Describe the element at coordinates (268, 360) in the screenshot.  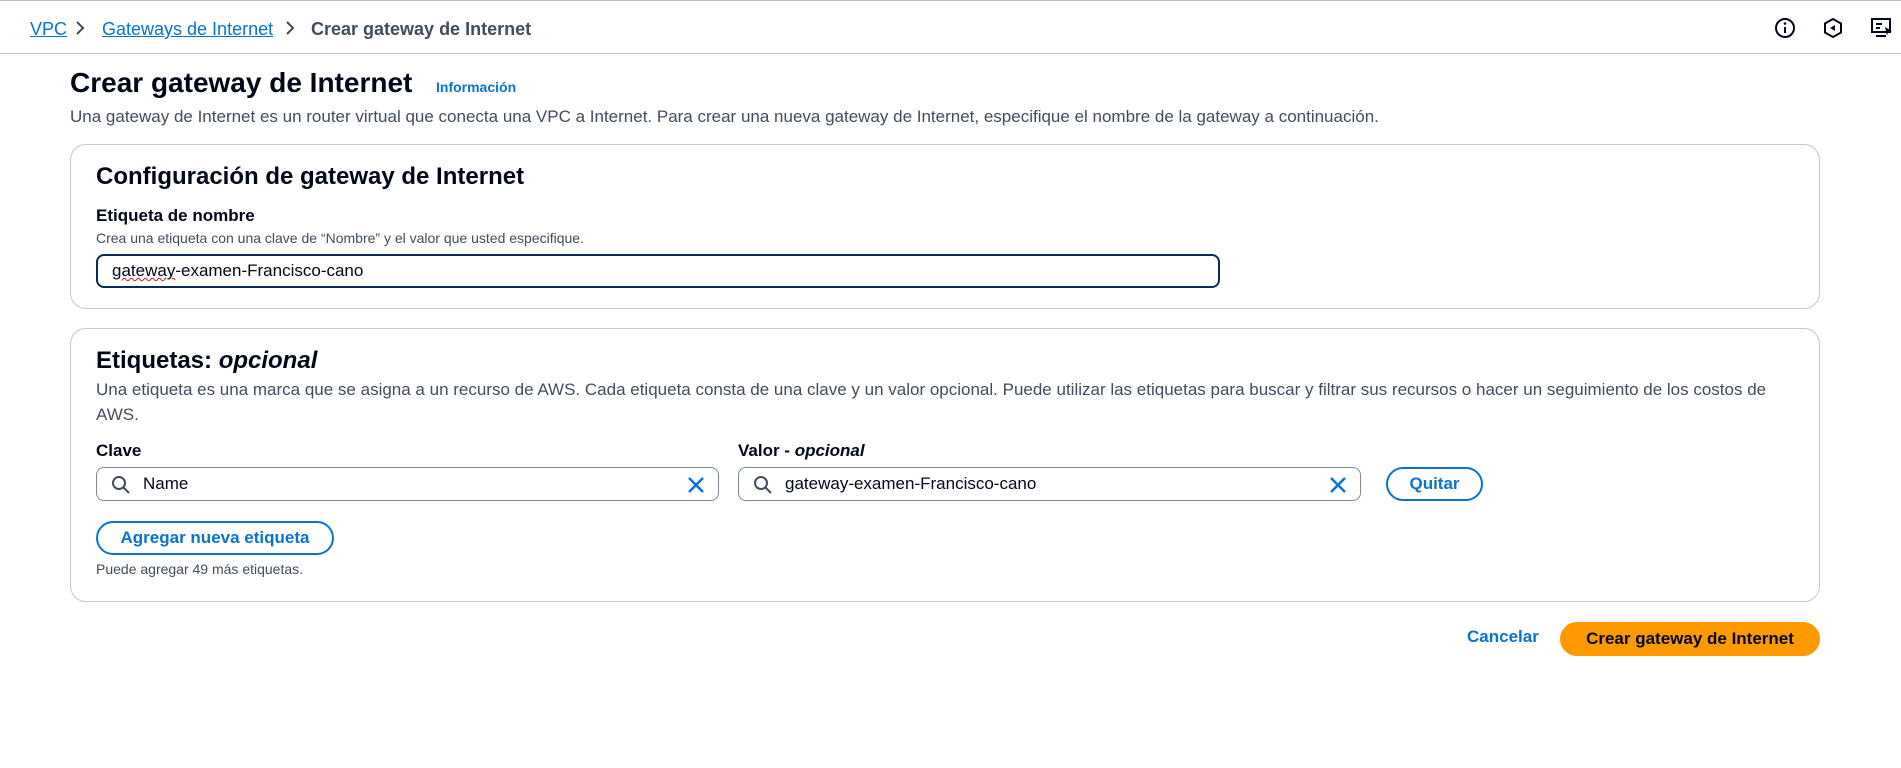
I see `tags-heading-optional: opcional` at that location.